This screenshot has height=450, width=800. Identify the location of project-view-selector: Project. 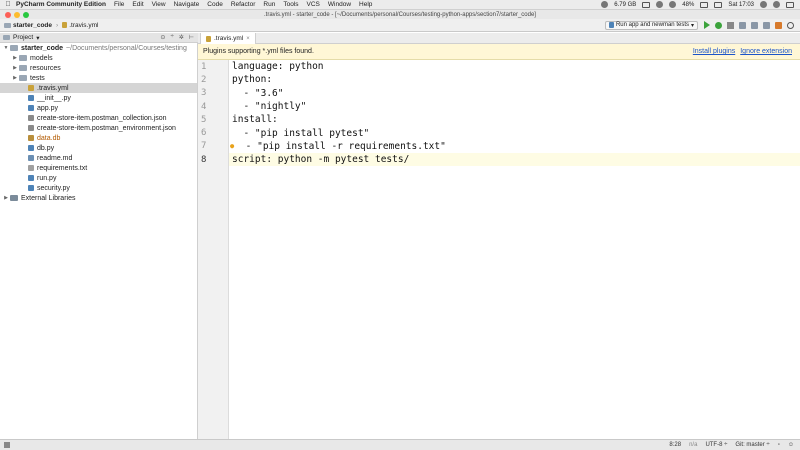
(23, 37).